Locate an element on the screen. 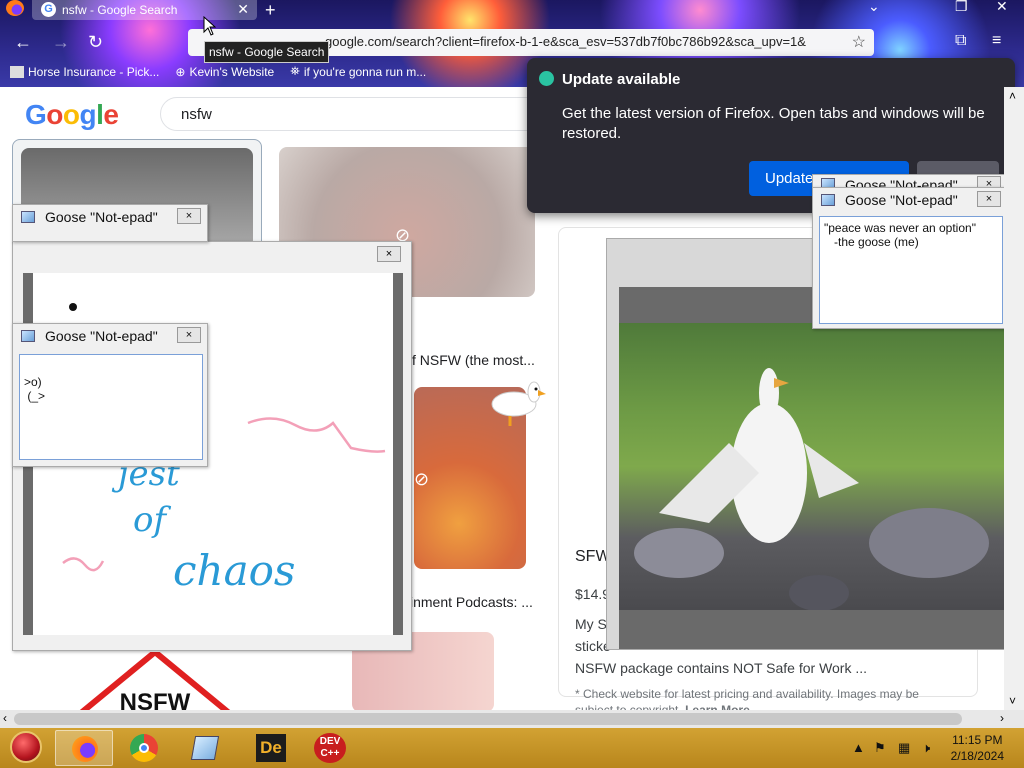  dev-cpp-icon: DEV C++ is located at coordinates (330, 748).